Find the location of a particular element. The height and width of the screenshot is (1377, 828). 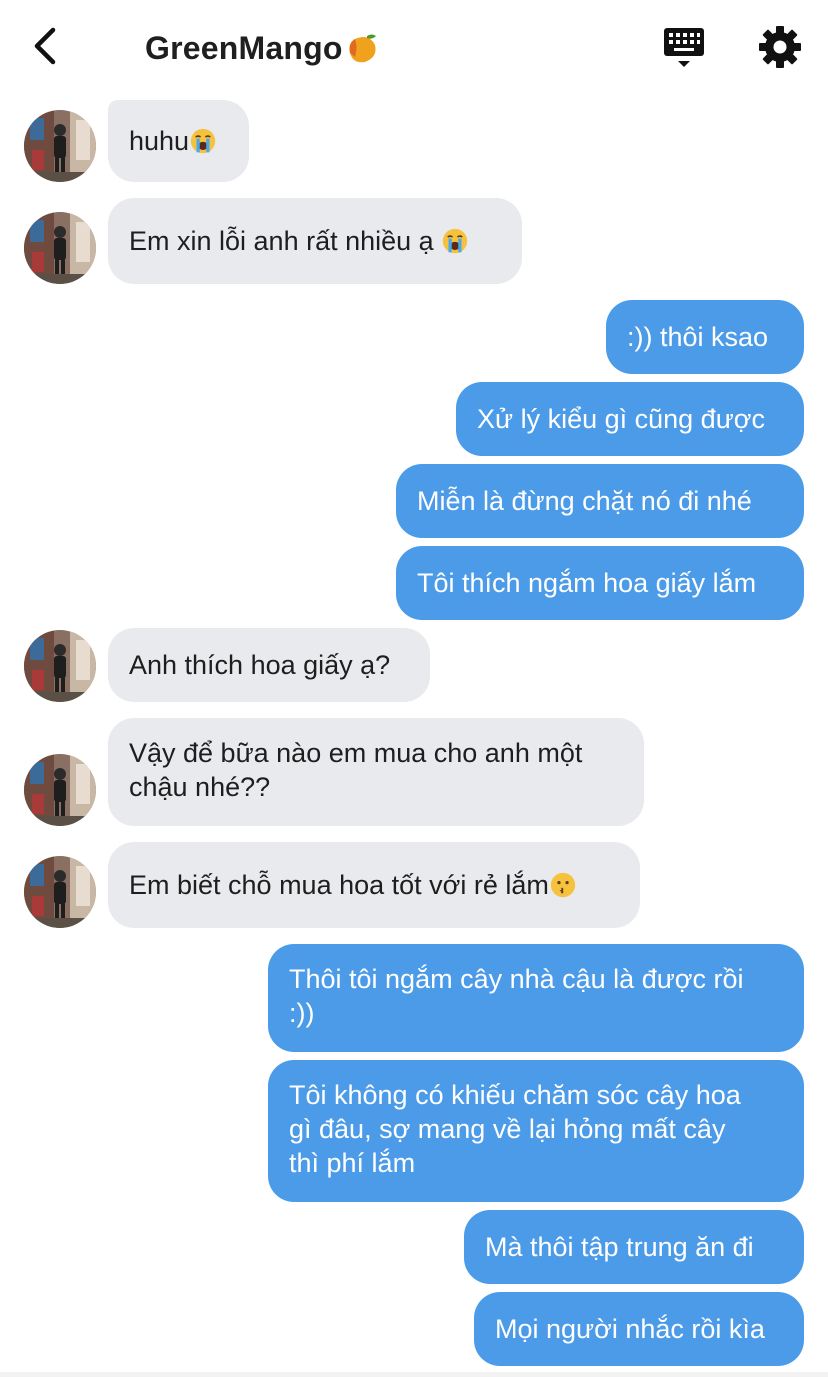

message-text: Xử lý kiểu gì cũng được is located at coordinates (621, 419).